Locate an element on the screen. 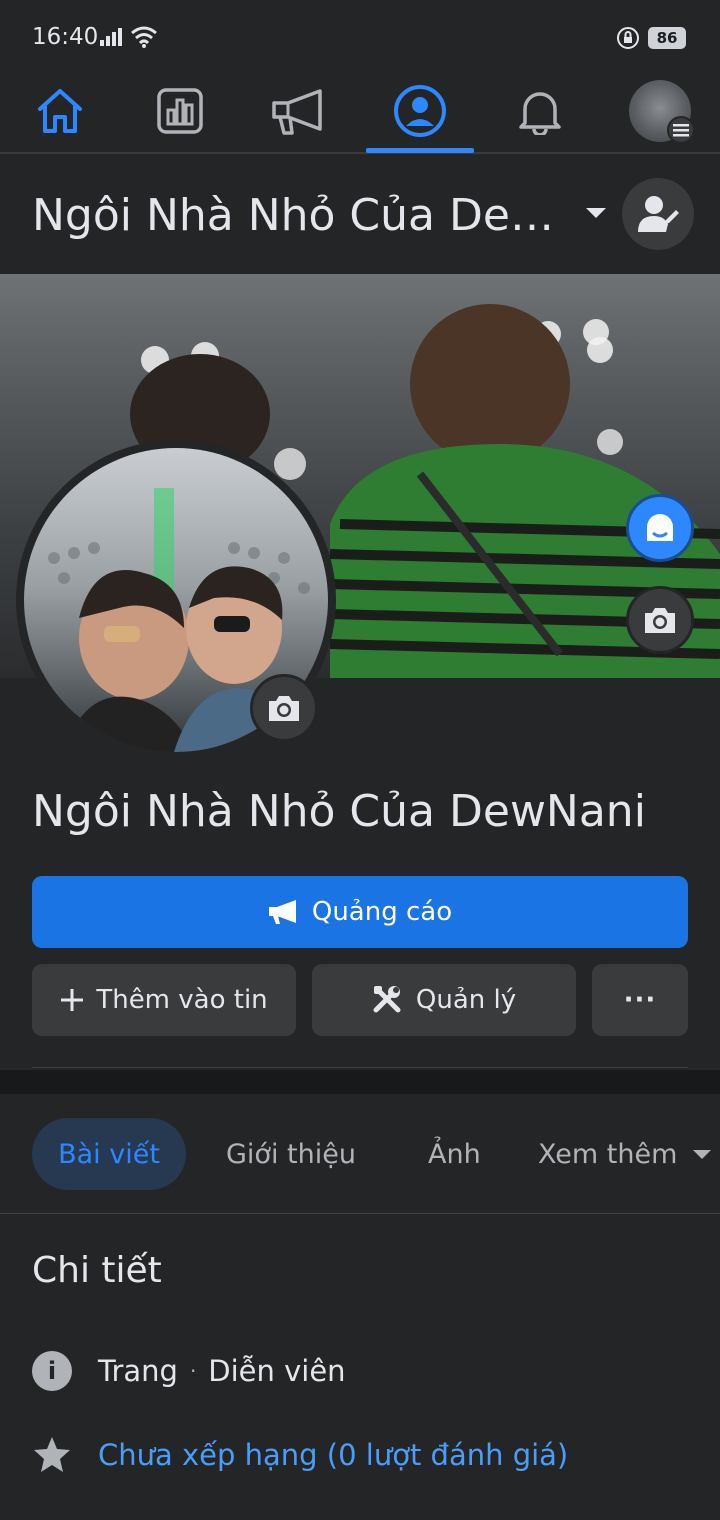 The image size is (720, 1520). assistant-icon is located at coordinates (660, 527).